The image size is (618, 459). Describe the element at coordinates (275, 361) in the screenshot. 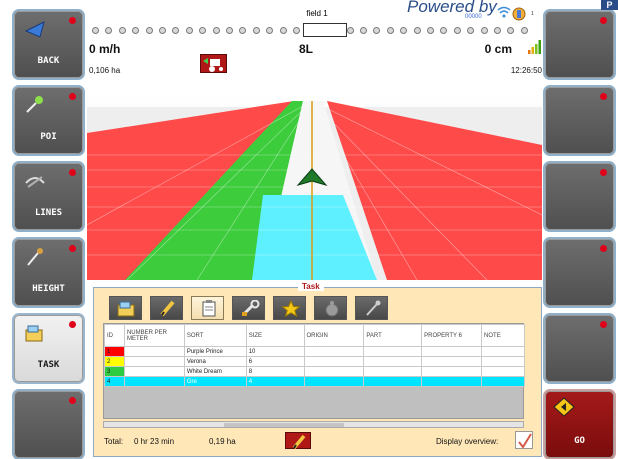

I see `table-cell-size: 6` at that location.